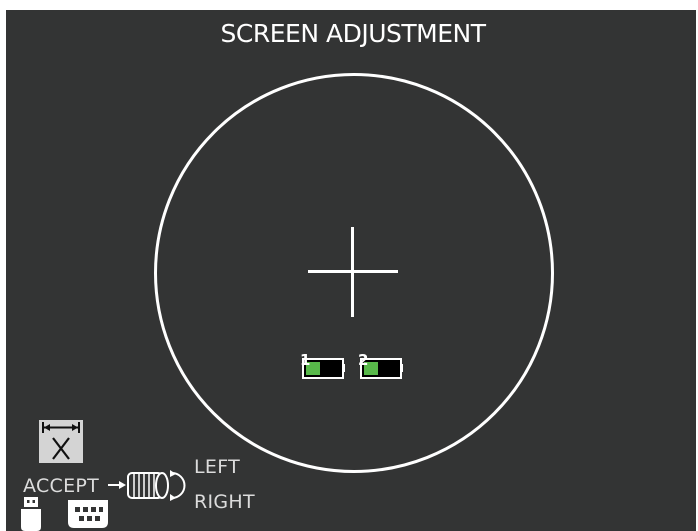 This screenshot has width=698, height=531. I want to click on battery-number: 1, so click(305, 360).